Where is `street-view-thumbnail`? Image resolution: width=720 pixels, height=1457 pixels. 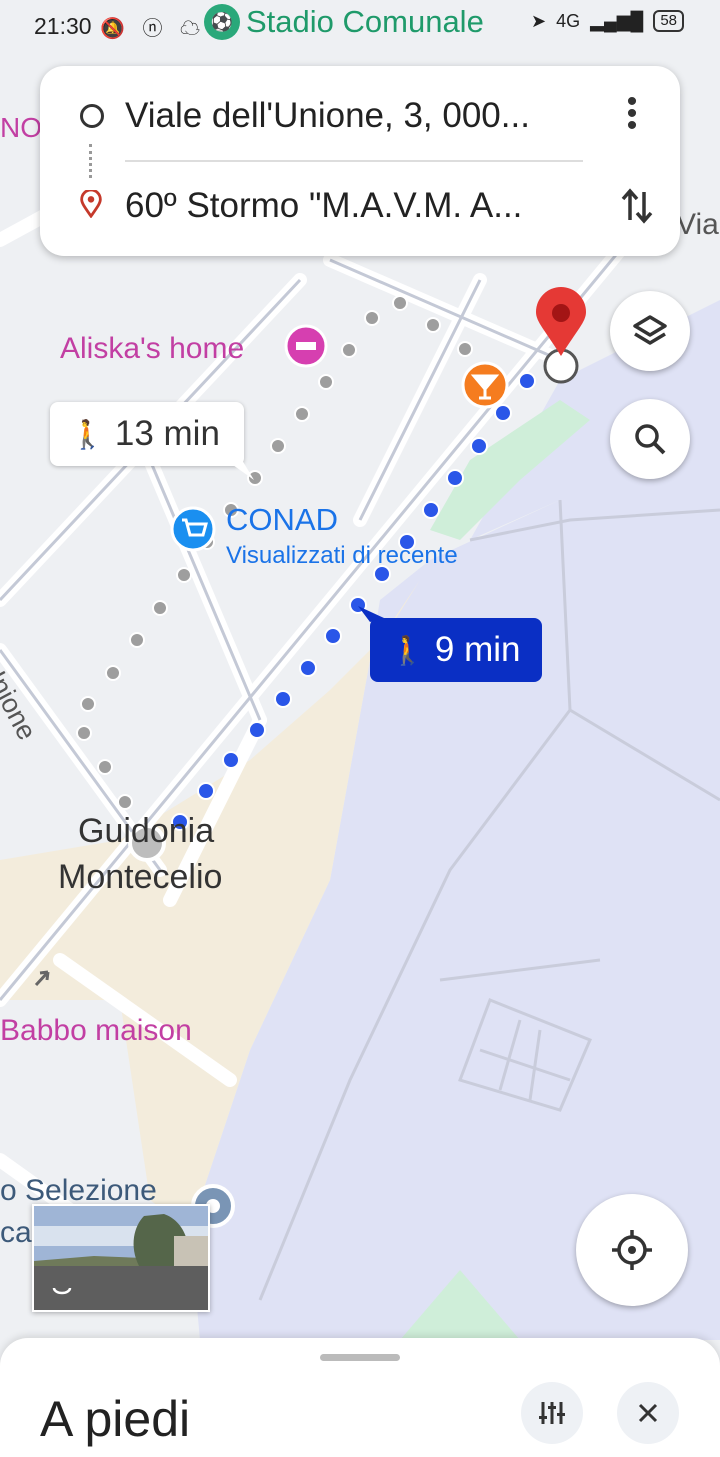 street-view-thumbnail is located at coordinates (121, 1258).